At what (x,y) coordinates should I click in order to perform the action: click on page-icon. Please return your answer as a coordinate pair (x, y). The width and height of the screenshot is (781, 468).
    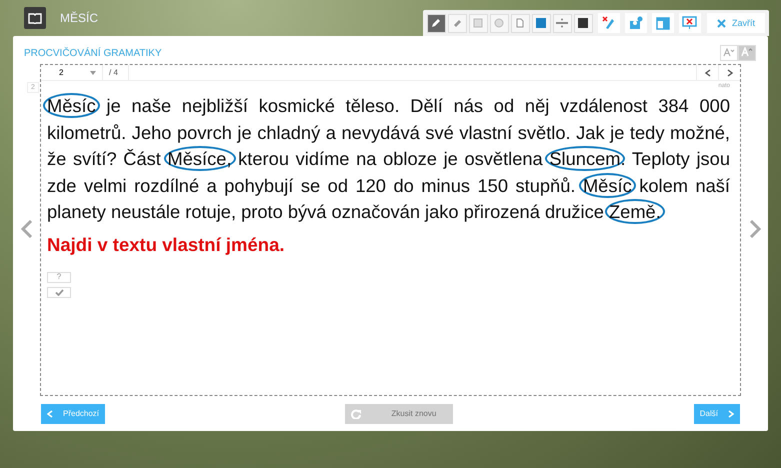
    Looking at the image, I should click on (520, 23).